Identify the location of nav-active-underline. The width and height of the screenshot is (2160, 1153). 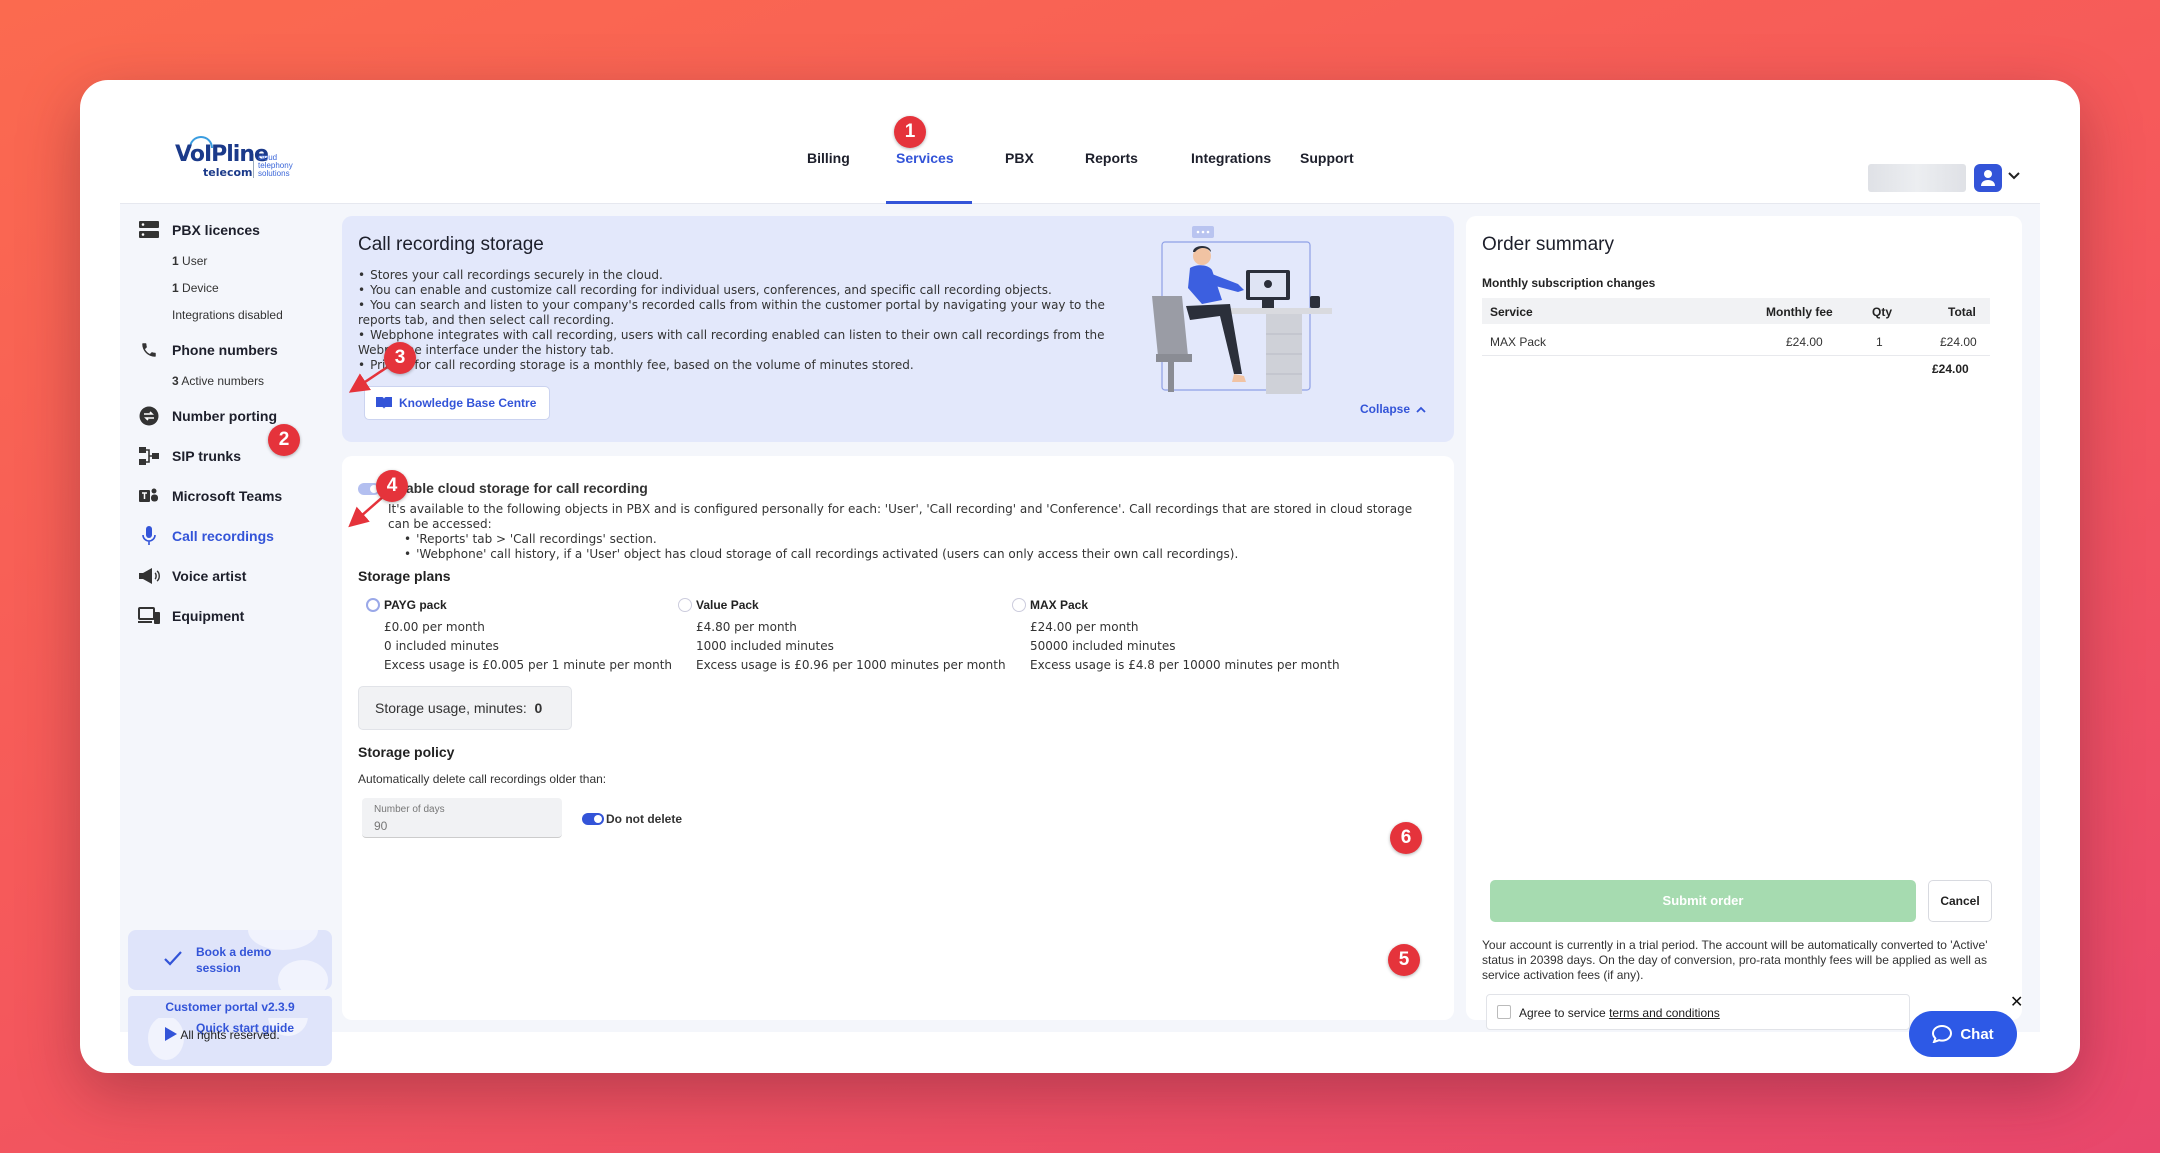
(929, 202).